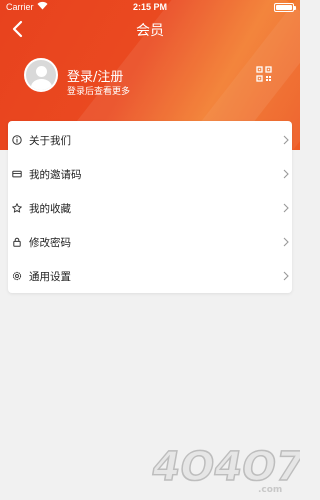 Image resolution: width=320 pixels, height=500 pixels. I want to click on svg-text: 4O4O7, so click(224, 466).